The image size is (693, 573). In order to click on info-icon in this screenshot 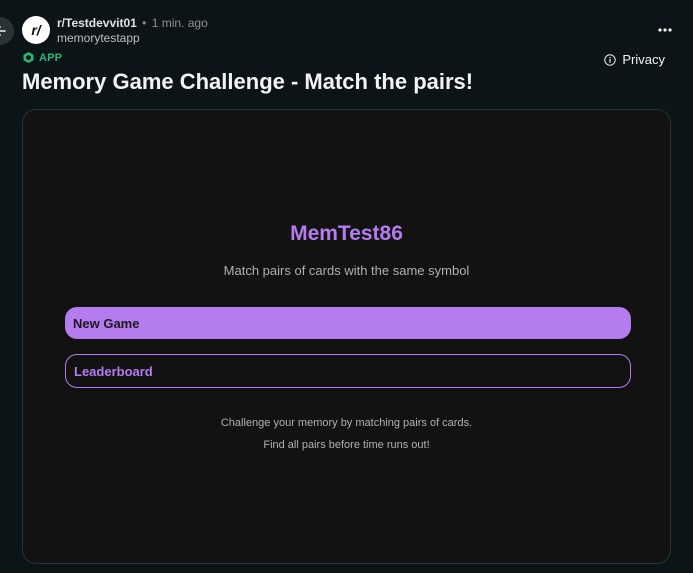, I will do `click(610, 59)`.